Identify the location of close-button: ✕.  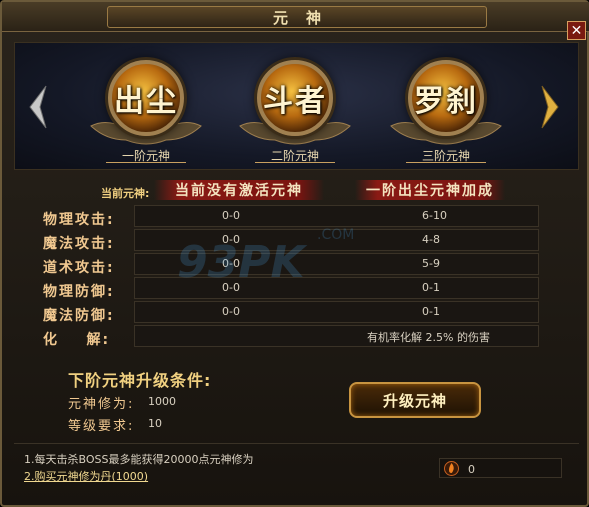
(576, 30).